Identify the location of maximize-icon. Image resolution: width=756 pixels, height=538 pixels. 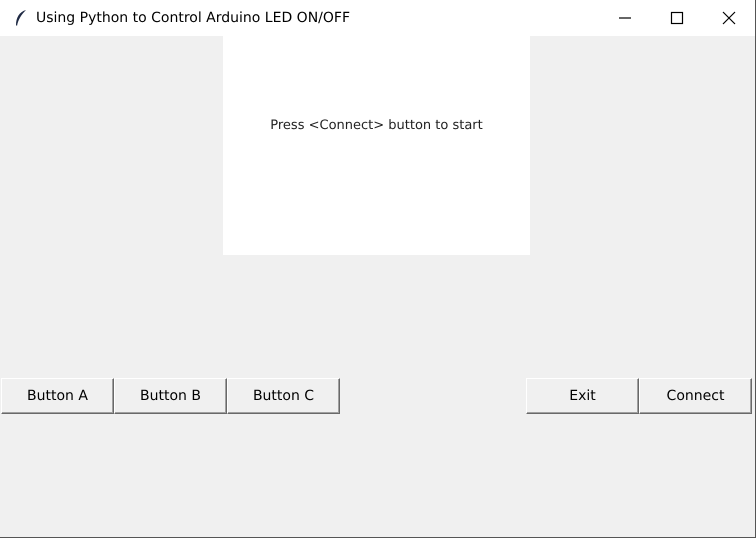
(677, 18).